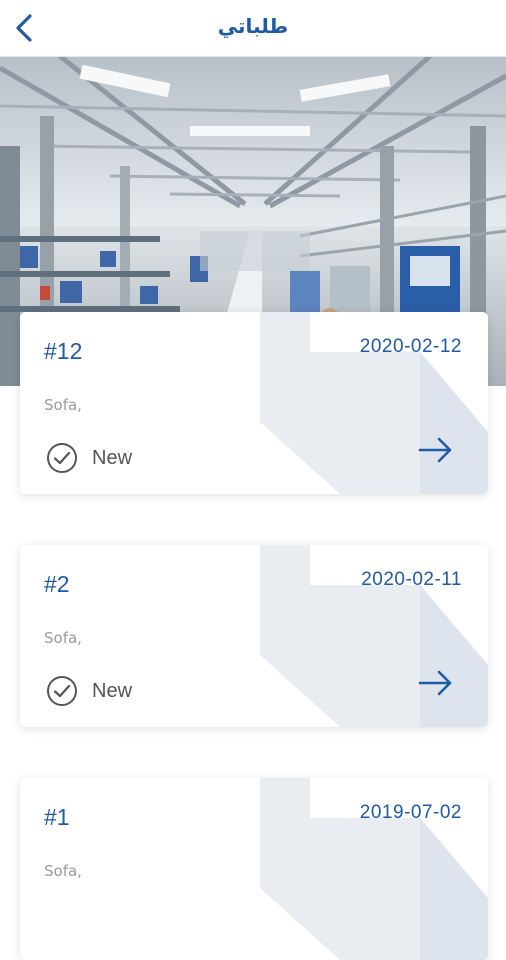  Describe the element at coordinates (57, 584) in the screenshot. I see `order-number: #2` at that location.